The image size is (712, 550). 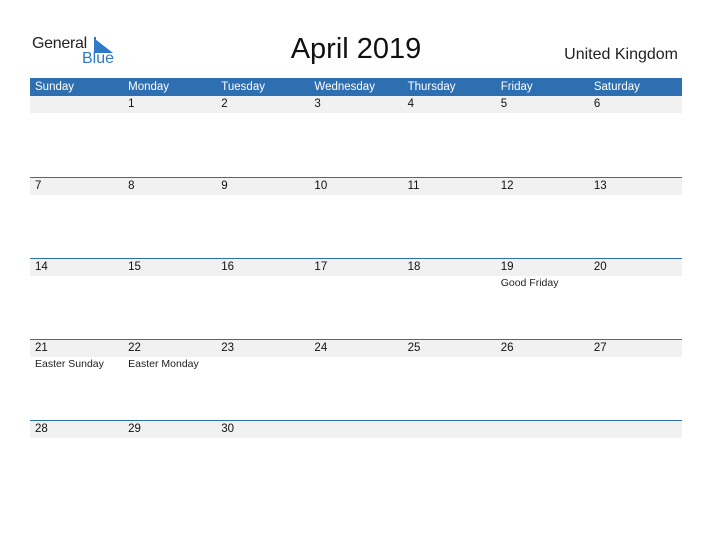 What do you see at coordinates (228, 348) in the screenshot?
I see `day-number: 23` at bounding box center [228, 348].